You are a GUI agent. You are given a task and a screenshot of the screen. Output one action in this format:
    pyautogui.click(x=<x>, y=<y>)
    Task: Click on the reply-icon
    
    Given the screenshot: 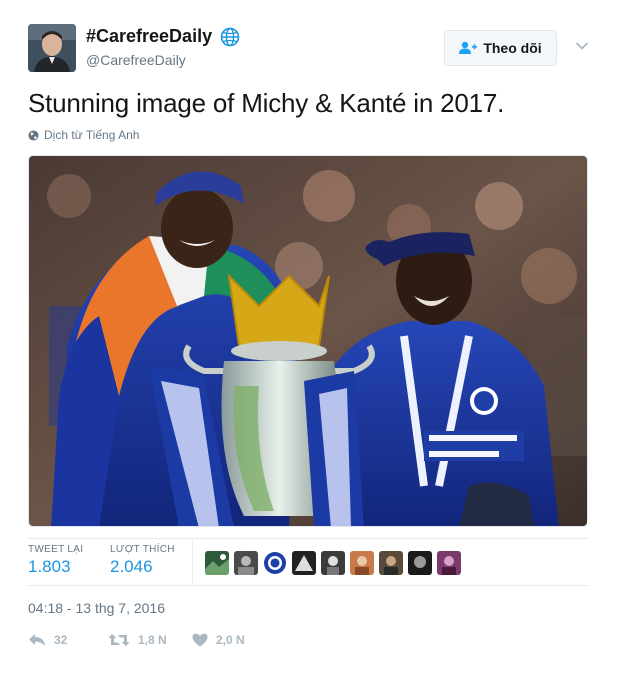 What is the action you would take?
    pyautogui.click(x=37, y=640)
    